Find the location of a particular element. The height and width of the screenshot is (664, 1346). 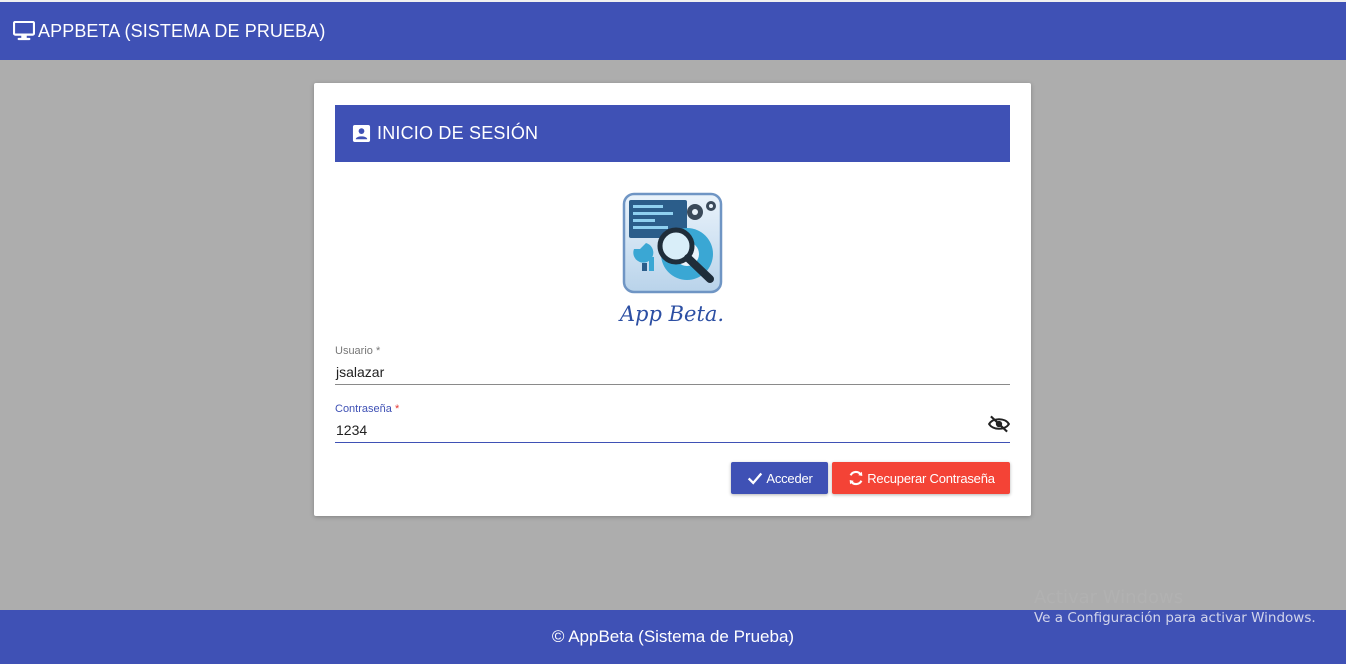

top-app-bar: APPBETA (SISTEMA DE PRUEBA) is located at coordinates (673, 30).